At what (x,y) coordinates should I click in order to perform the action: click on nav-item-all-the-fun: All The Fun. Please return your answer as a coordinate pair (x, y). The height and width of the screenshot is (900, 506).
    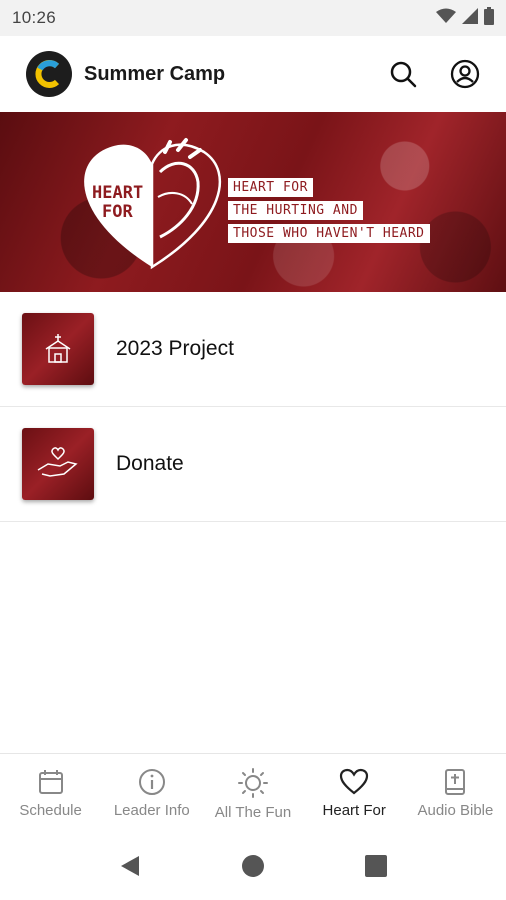
    Looking at the image, I should click on (252, 792).